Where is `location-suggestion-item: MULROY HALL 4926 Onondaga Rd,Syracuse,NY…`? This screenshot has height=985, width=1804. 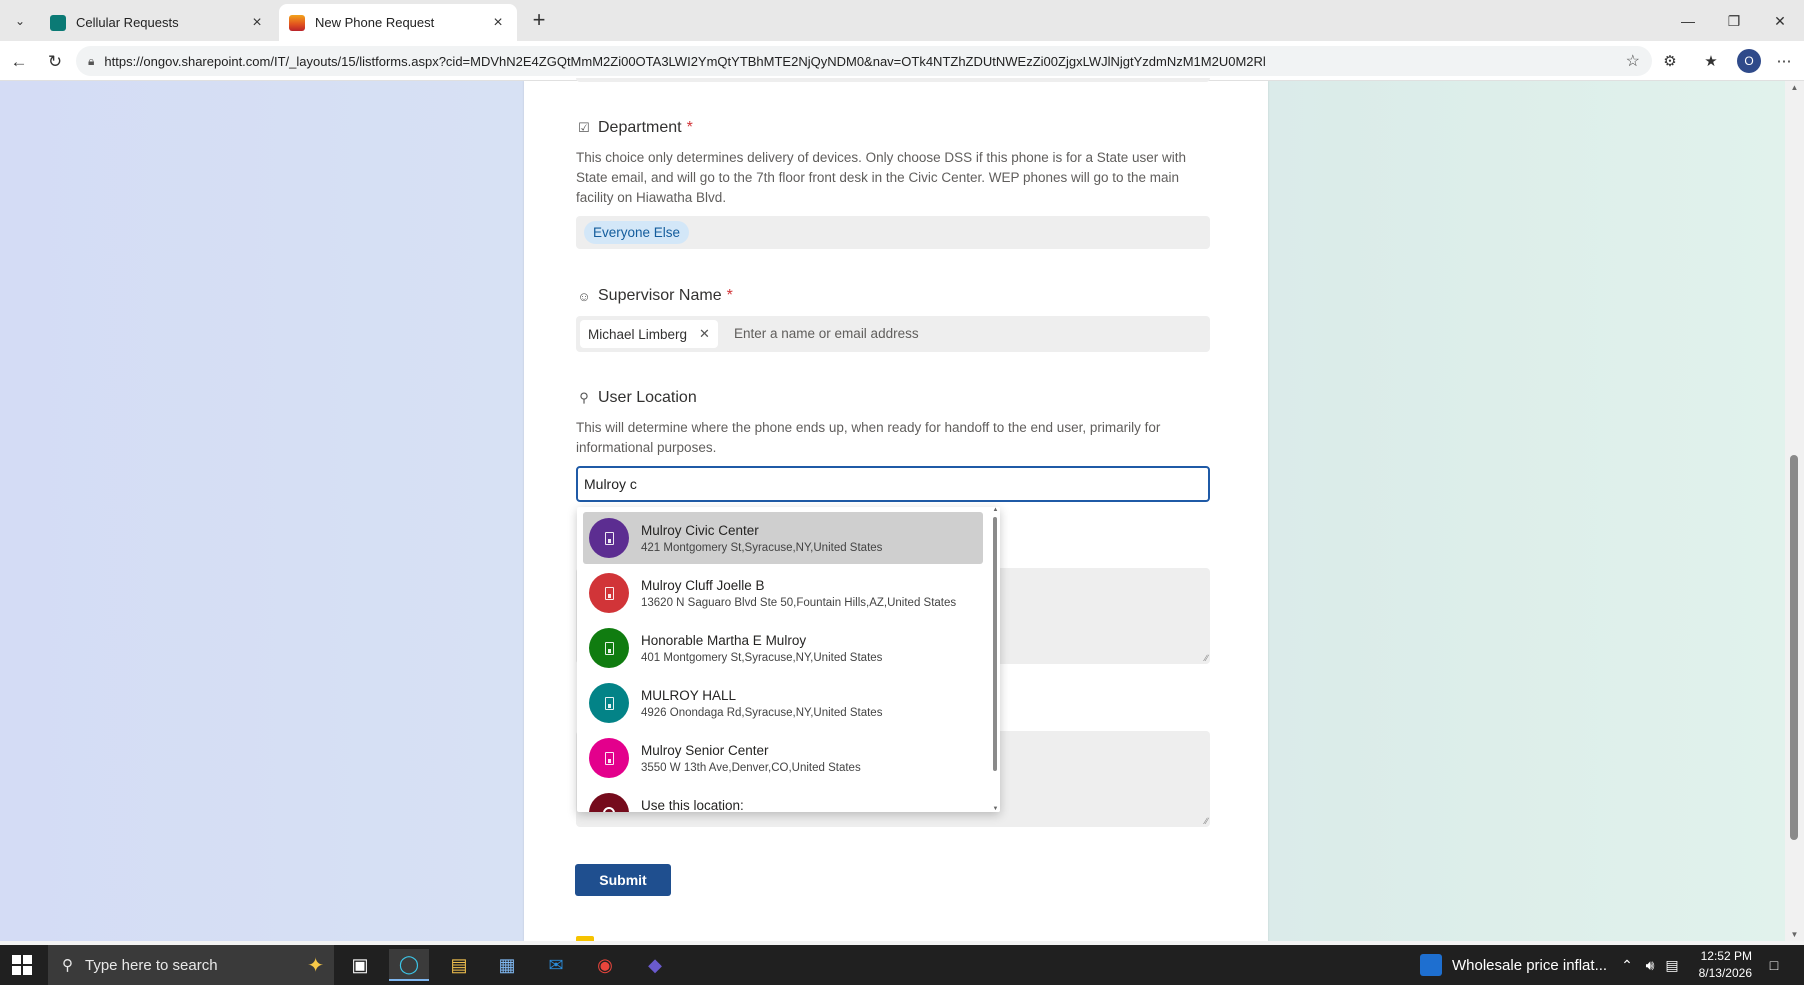
location-suggestion-item: MULROY HALL 4926 Onondaga Rd,Syracuse,NY… is located at coordinates (783, 703).